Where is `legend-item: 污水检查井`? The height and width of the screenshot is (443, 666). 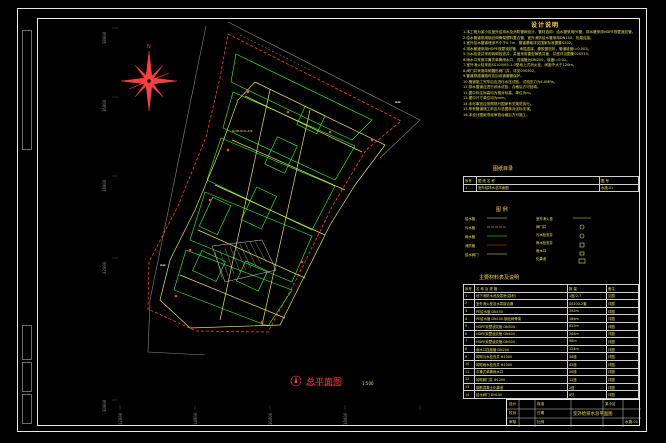
legend-item: 污水检查井 is located at coordinates (544, 235).